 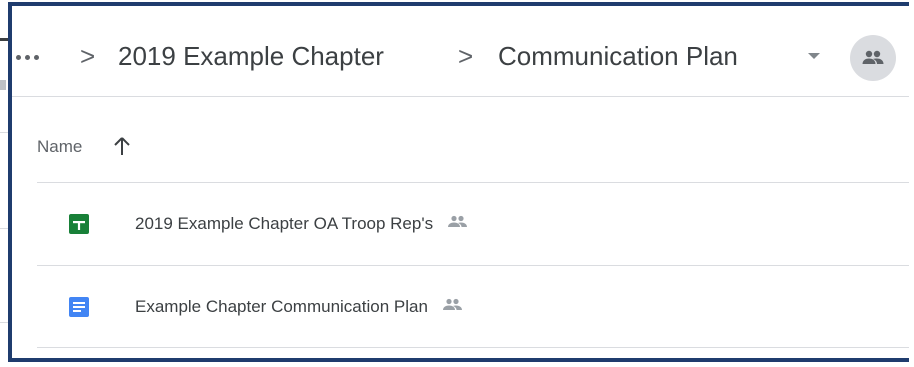 I want to click on breadcrumb-item-communication-plan: Communication Plan, so click(x=618, y=56).